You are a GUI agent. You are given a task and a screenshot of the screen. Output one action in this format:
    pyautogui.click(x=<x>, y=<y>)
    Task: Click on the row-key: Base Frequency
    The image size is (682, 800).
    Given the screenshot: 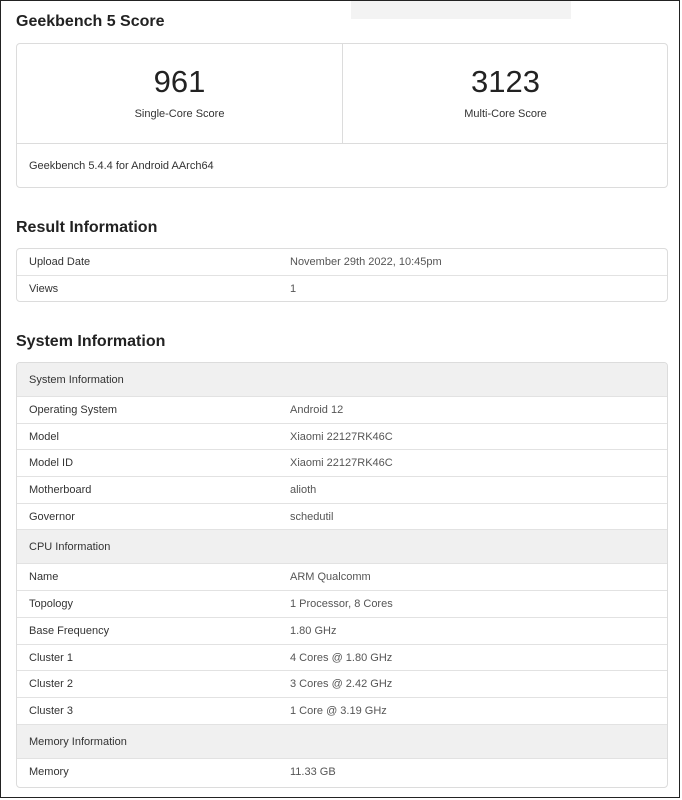 What is the action you would take?
    pyautogui.click(x=69, y=630)
    